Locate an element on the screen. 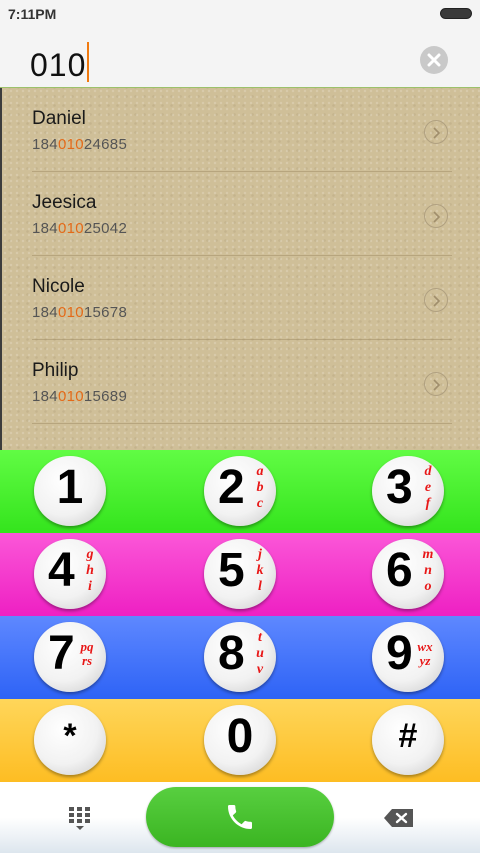 The height and width of the screenshot is (853, 480). key-0: 0 is located at coordinates (240, 740).